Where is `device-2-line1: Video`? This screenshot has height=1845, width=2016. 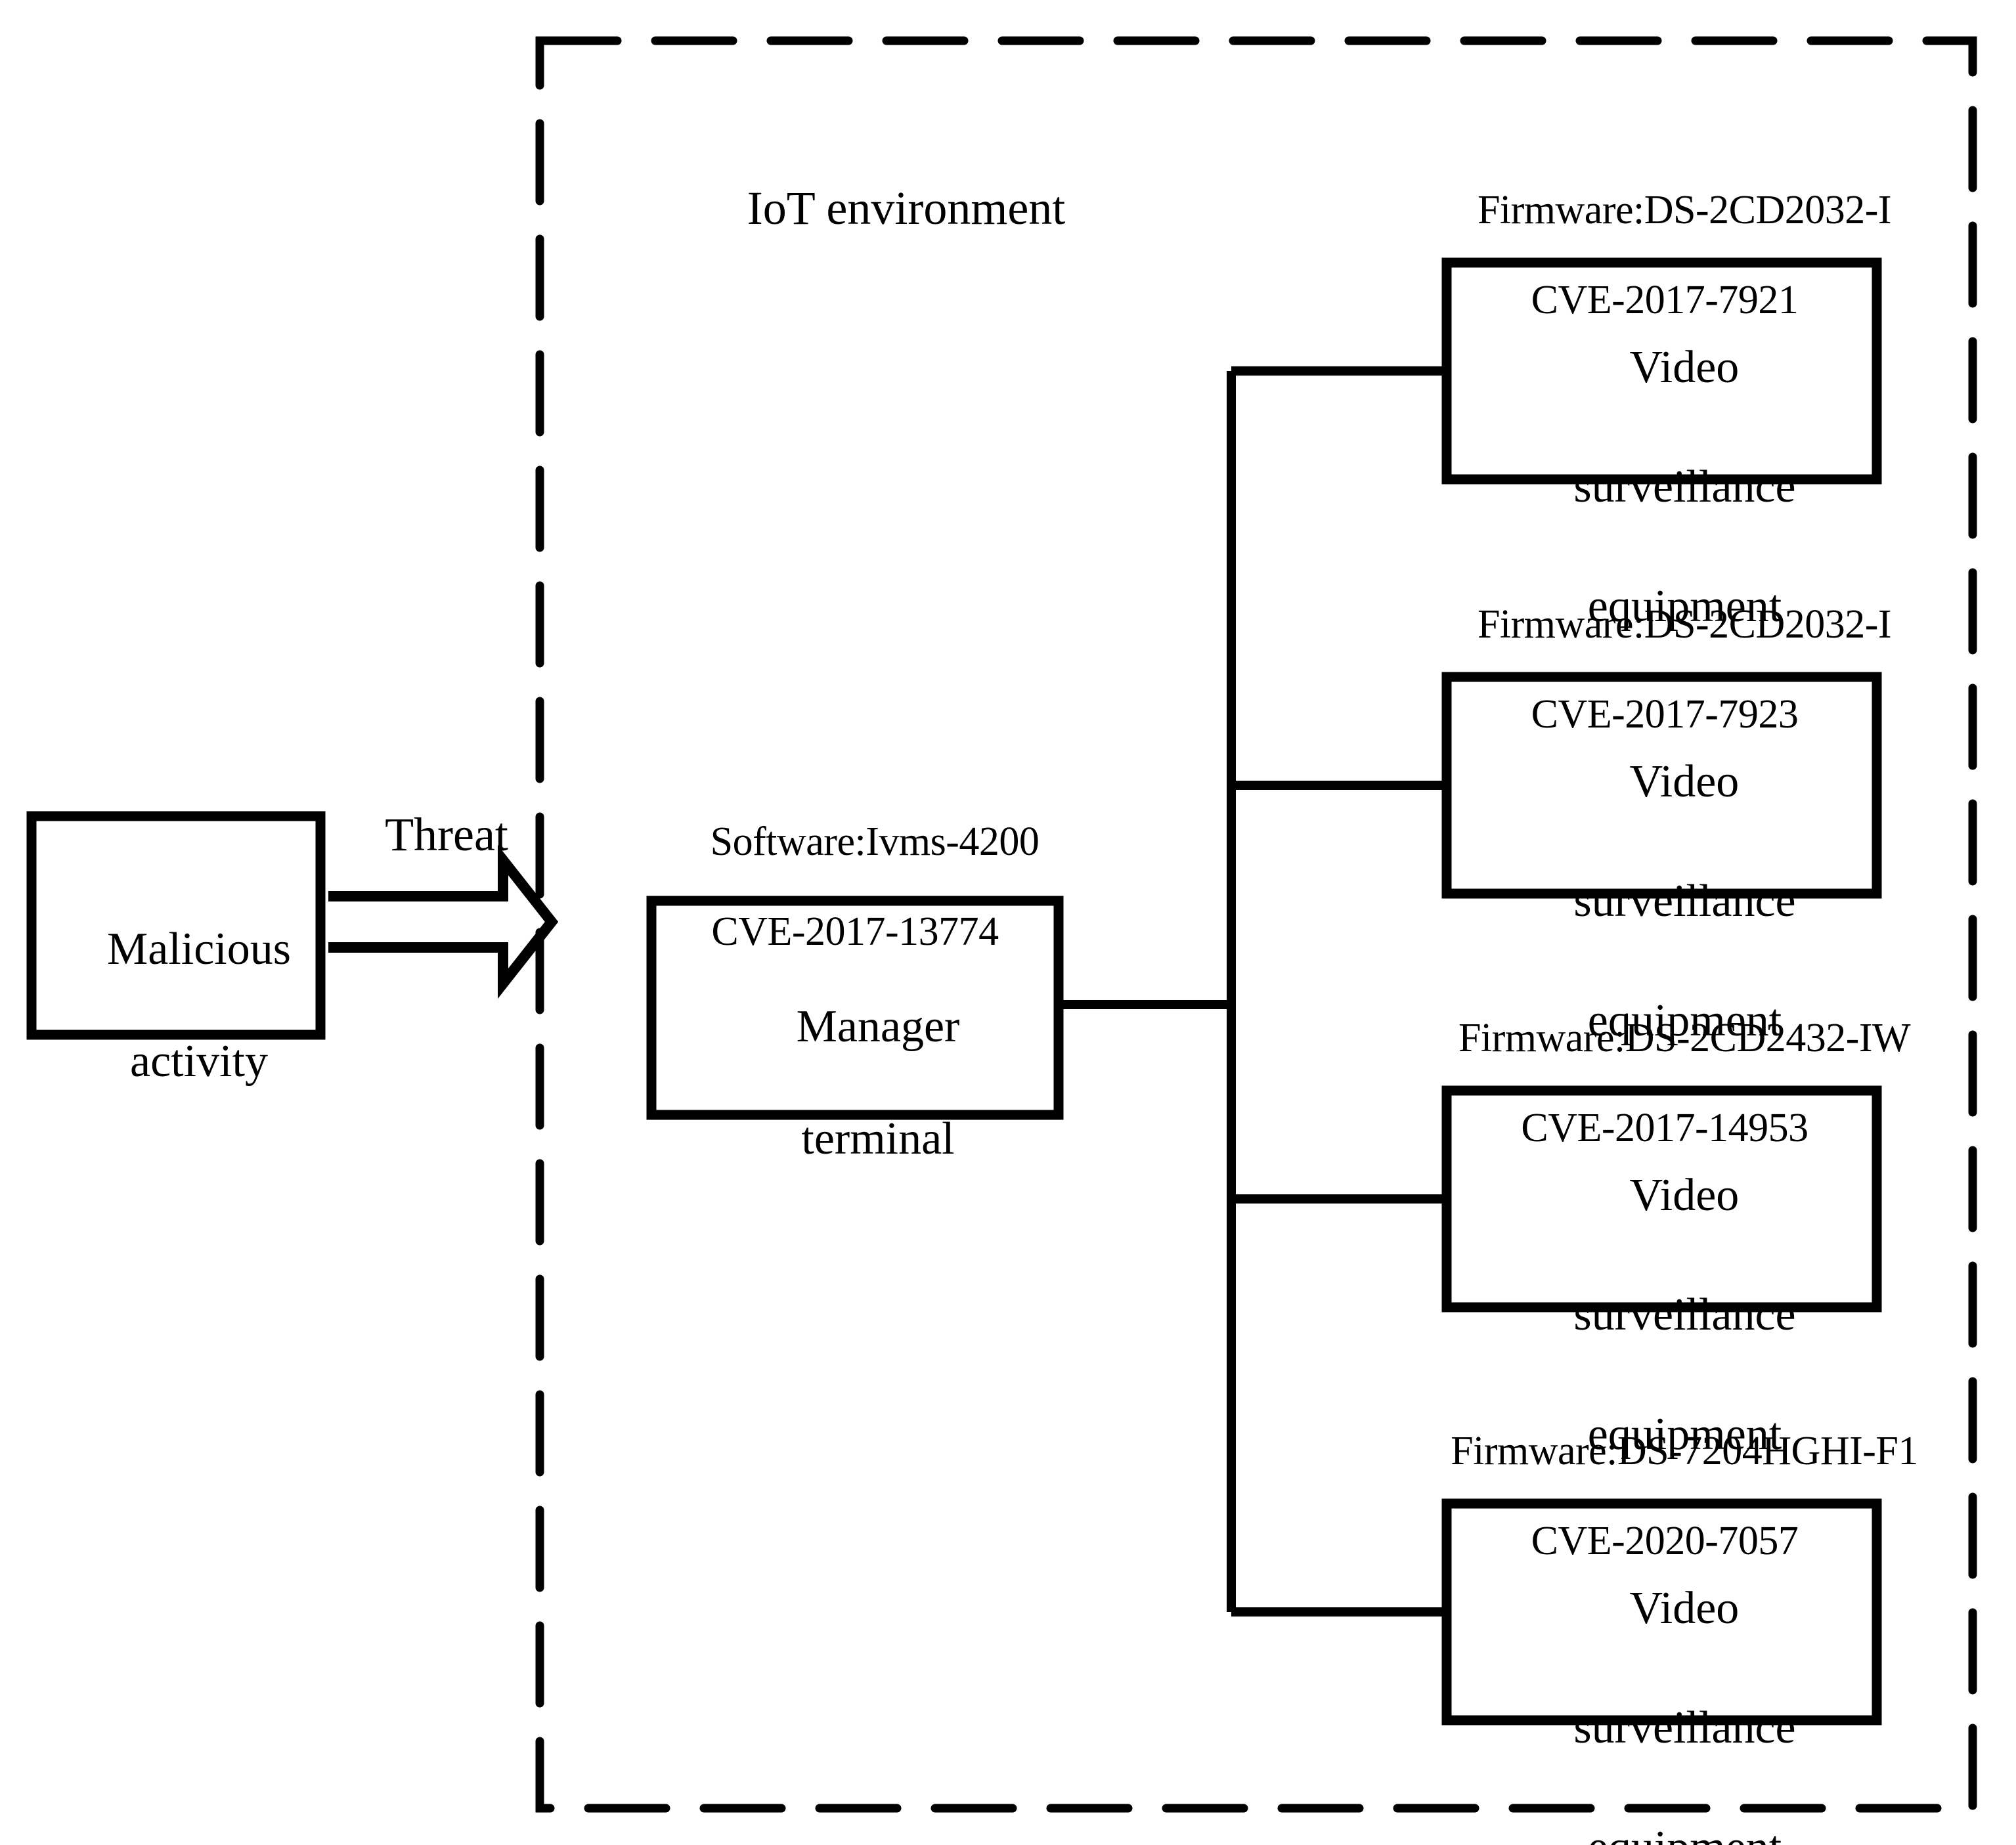 device-2-line1: Video is located at coordinates (1684, 782).